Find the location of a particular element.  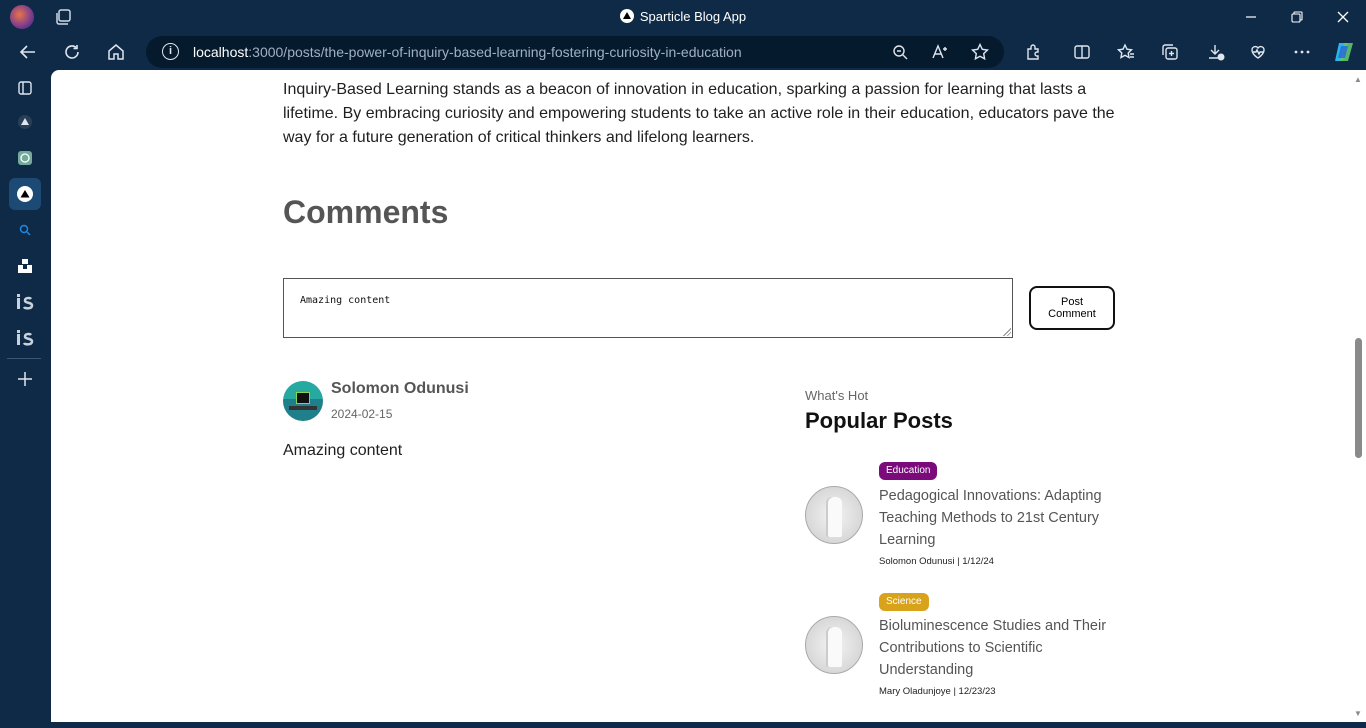

comments-heading: Comments is located at coordinates (366, 212).